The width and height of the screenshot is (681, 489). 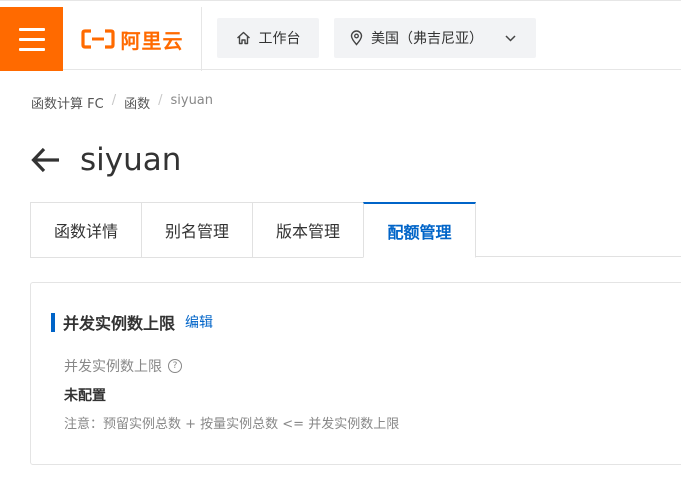 I want to click on field-label: 并发实例数上限 ?, so click(x=123, y=366).